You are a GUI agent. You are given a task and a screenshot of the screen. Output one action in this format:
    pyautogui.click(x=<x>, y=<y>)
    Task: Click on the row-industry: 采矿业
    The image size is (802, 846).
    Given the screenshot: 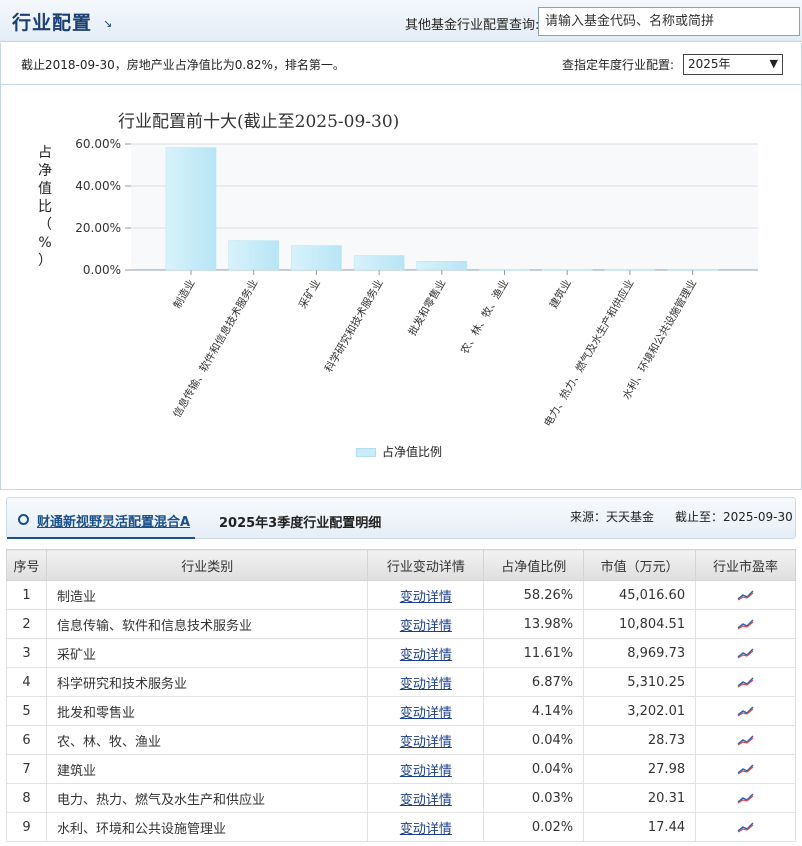 What is the action you would take?
    pyautogui.click(x=207, y=653)
    